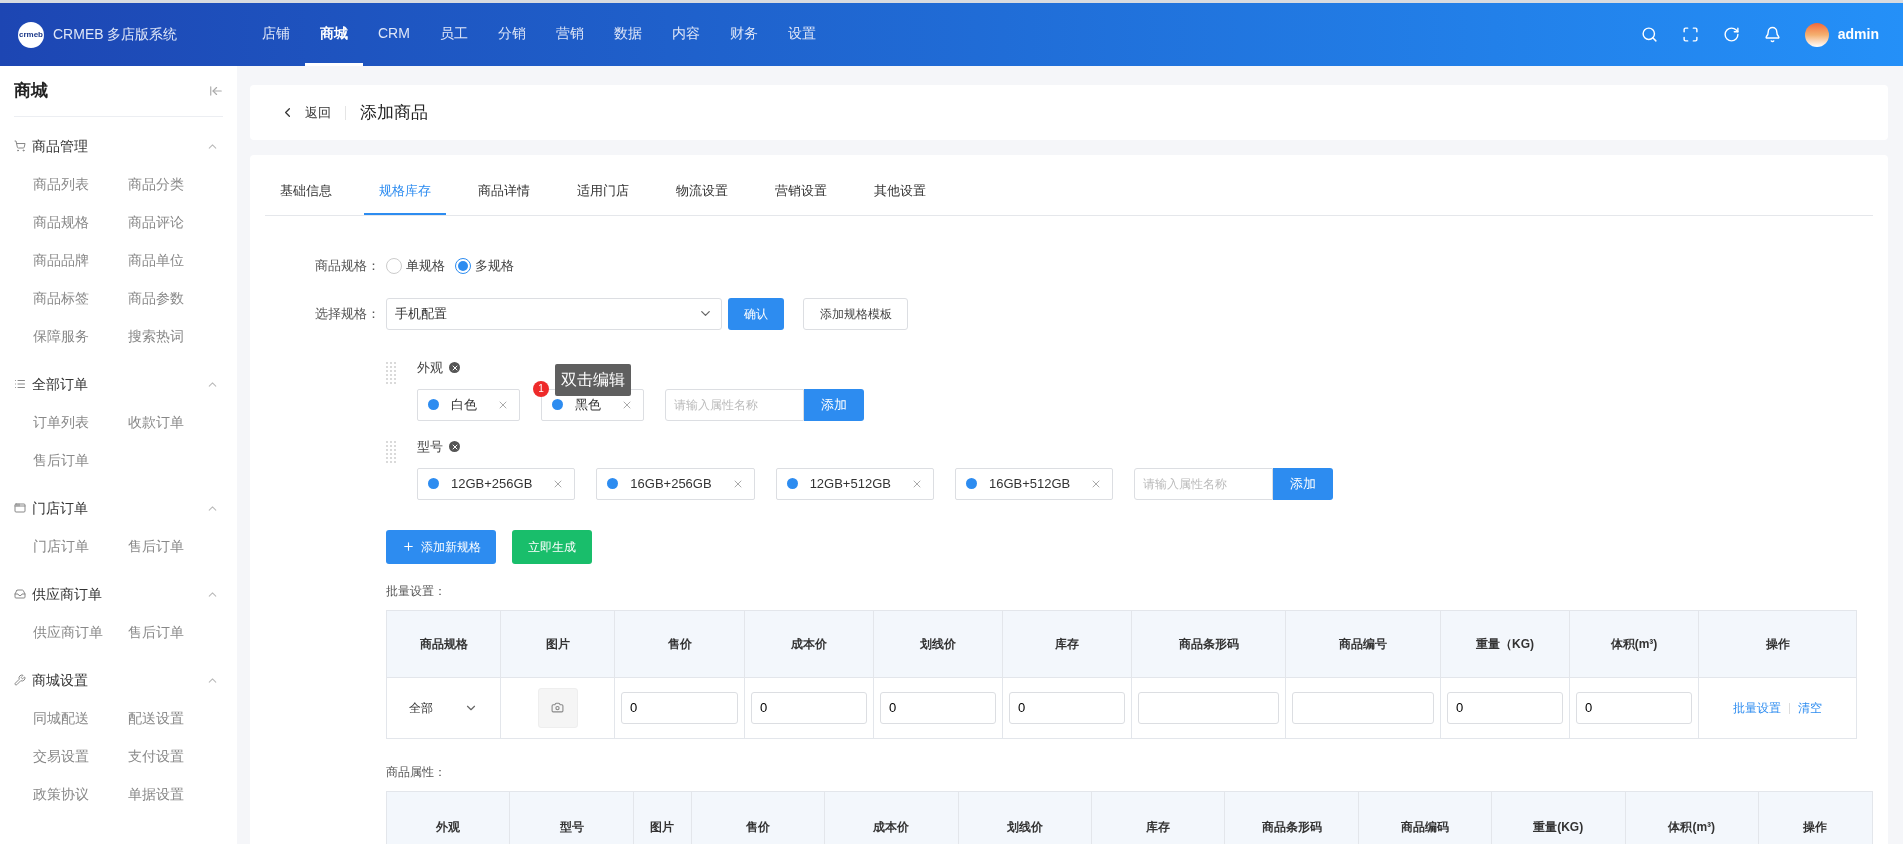 The image size is (1903, 844). What do you see at coordinates (156, 298) in the screenshot?
I see `menu-item: 商品参数` at bounding box center [156, 298].